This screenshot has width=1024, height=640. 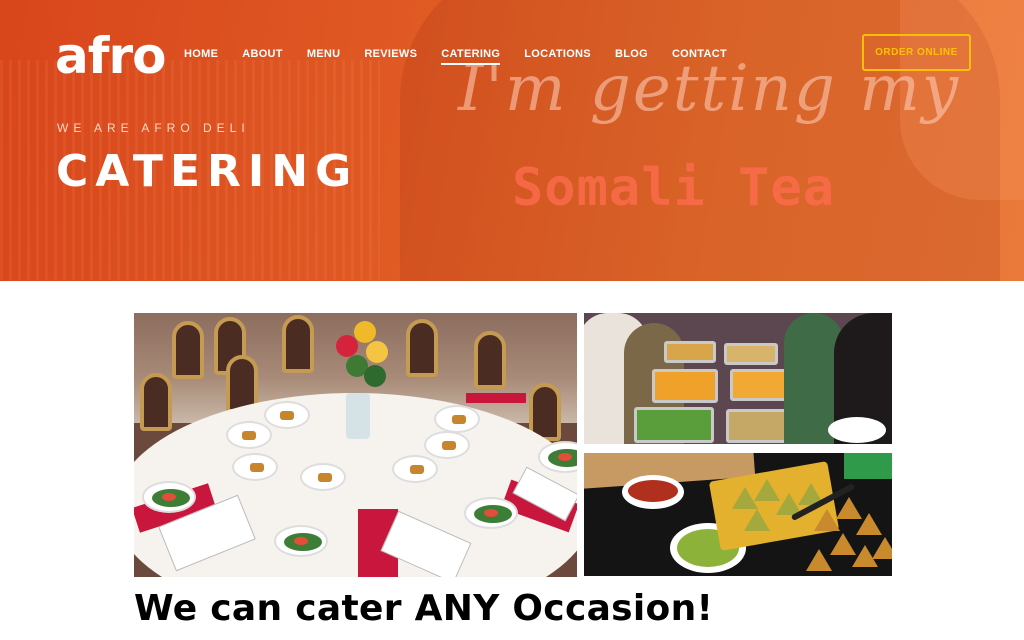 What do you see at coordinates (738, 514) in the screenshot?
I see `samosa-platter-photo` at bounding box center [738, 514].